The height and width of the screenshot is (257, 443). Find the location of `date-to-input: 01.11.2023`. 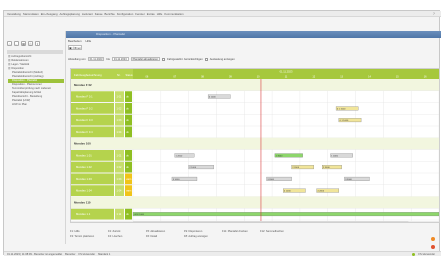

date-to-input: 01.11.2023 is located at coordinates (120, 59).